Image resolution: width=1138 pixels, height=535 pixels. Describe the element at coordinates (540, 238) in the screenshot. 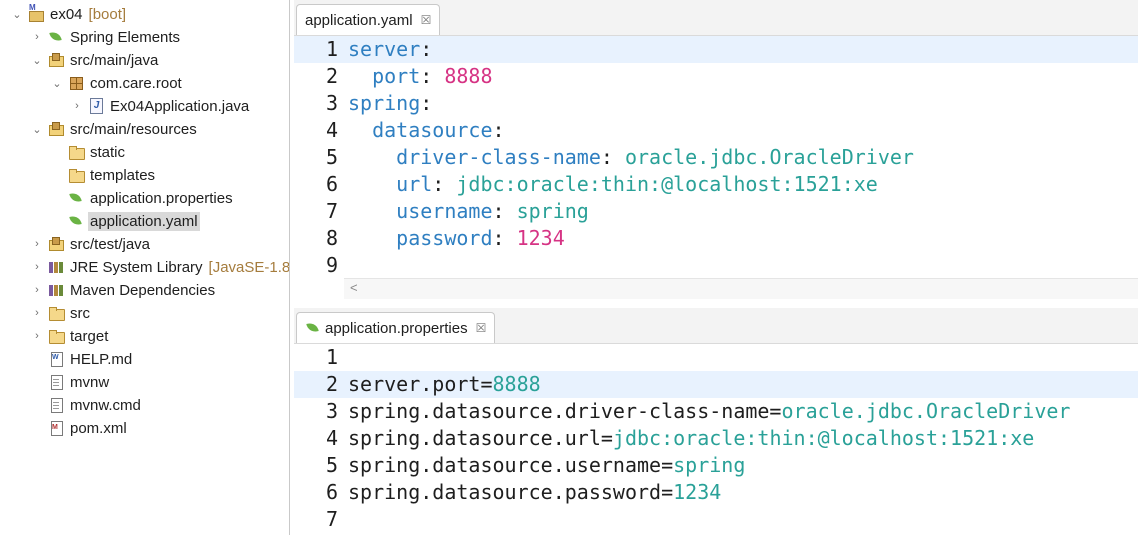

I see `code-token: 1234` at that location.